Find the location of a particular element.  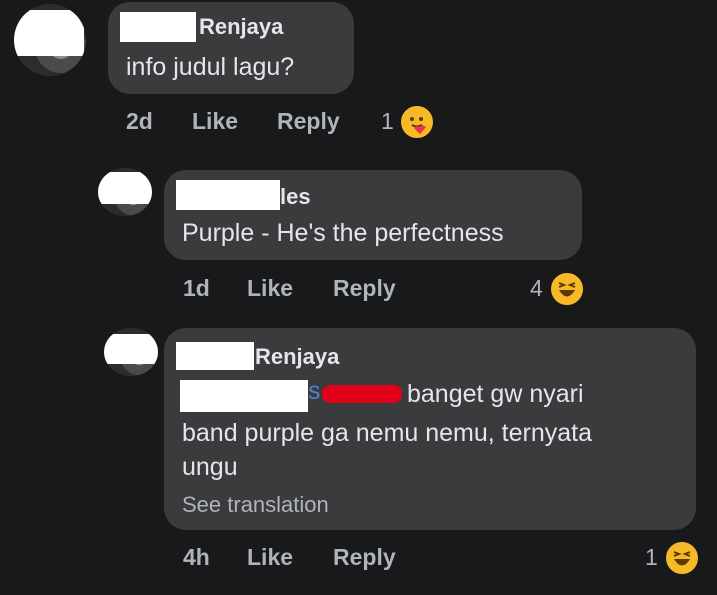

comment-text-line-2: band purple ga nemu nemu, ternyata is located at coordinates (387, 433).